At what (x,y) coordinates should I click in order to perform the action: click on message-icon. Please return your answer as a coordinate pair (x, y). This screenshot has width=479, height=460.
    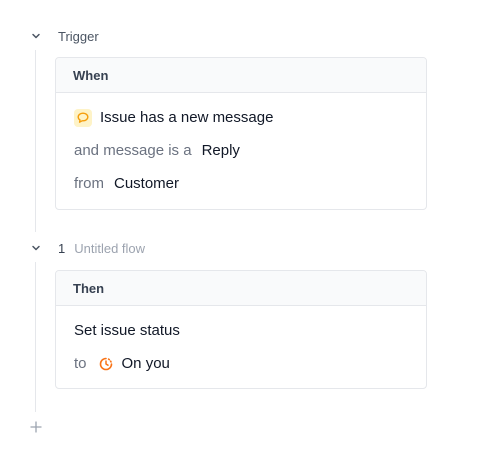
    Looking at the image, I should click on (83, 117).